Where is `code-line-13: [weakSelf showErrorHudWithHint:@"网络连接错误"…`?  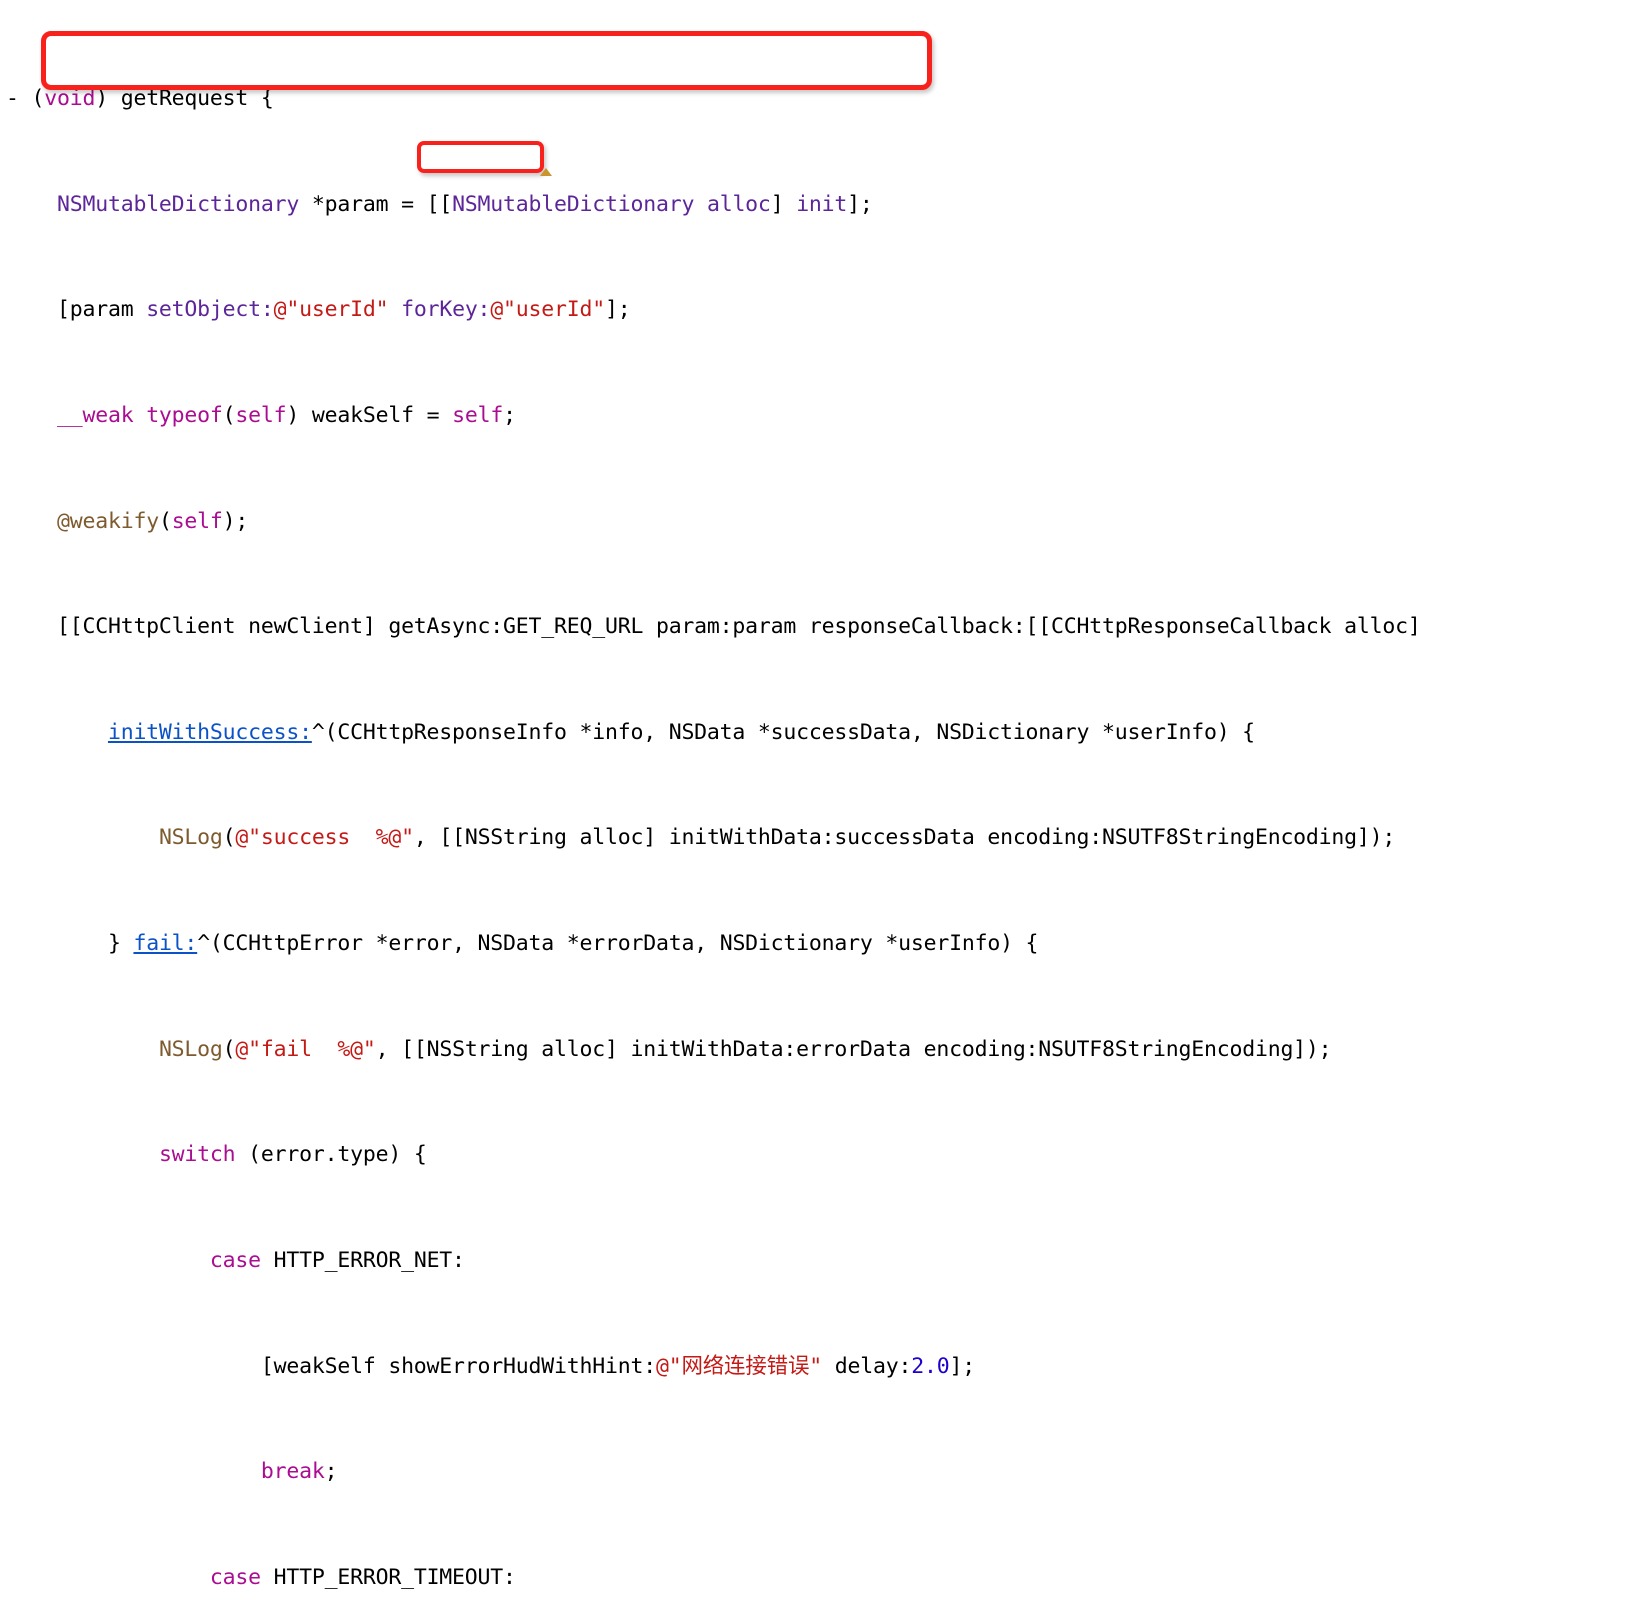 code-line-13: [weakSelf showErrorHudWithHint:@"网络连接错误"… is located at coordinates (824, 1367).